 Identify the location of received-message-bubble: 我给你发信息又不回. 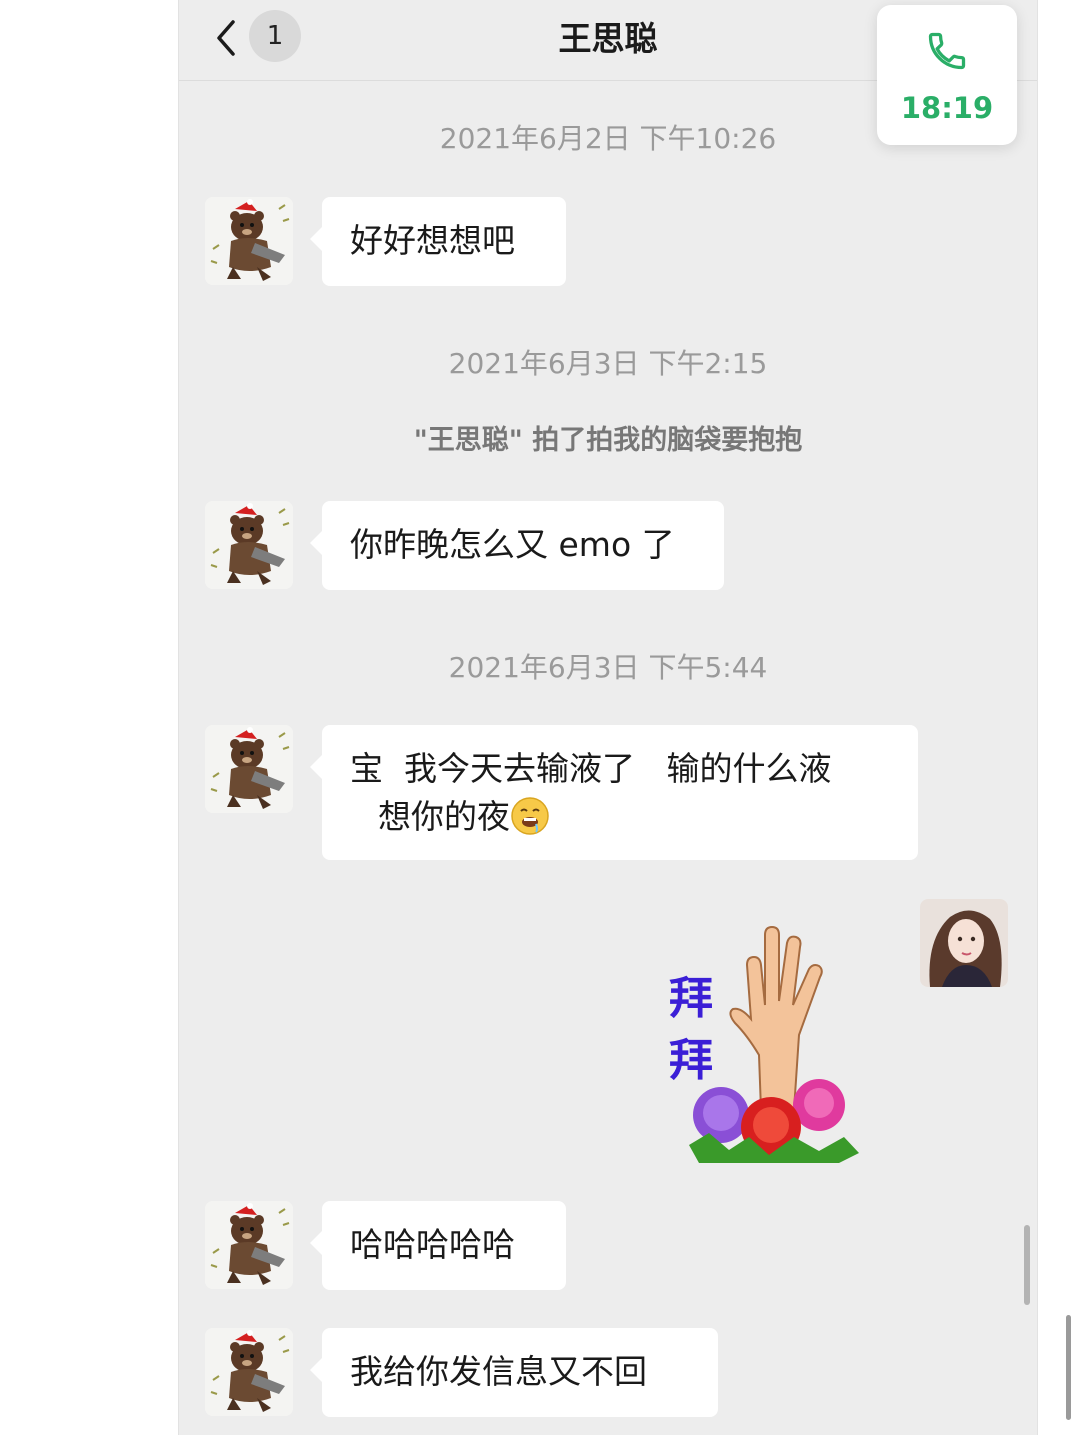
(514, 1372).